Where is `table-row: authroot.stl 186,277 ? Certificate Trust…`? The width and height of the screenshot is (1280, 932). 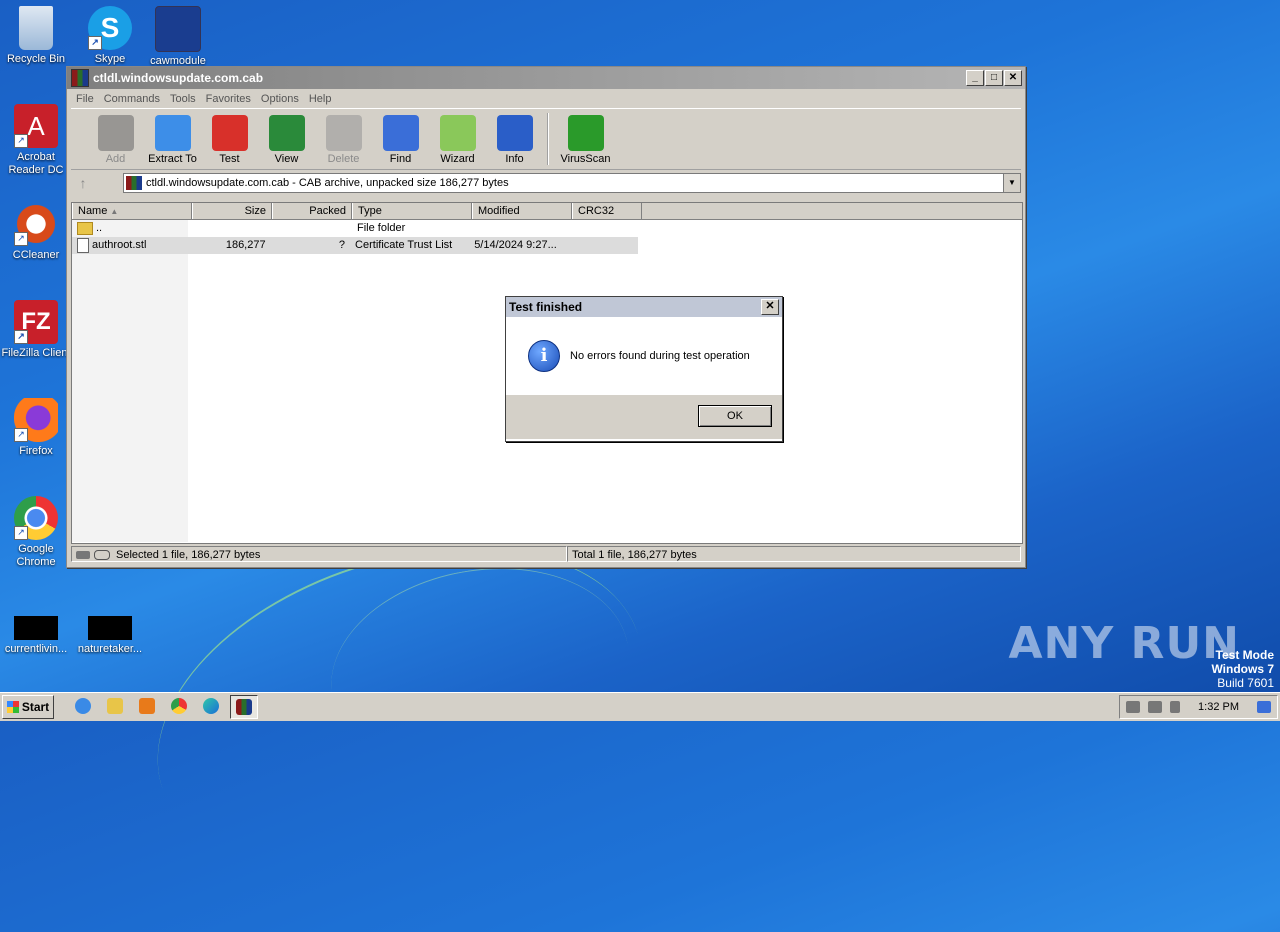 table-row: authroot.stl 186,277 ? Certificate Trust… is located at coordinates (355, 245).